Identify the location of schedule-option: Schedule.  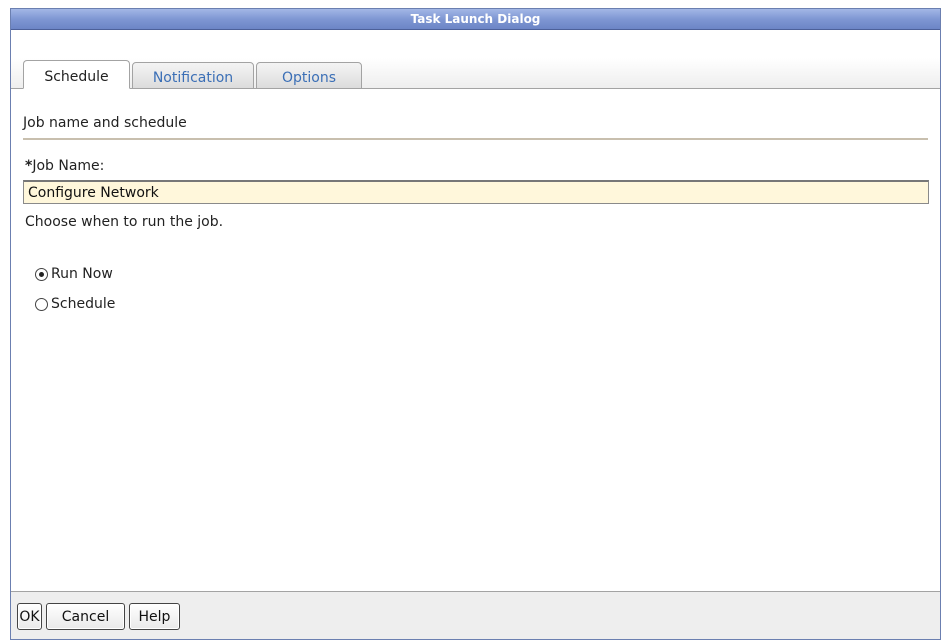
(75, 304).